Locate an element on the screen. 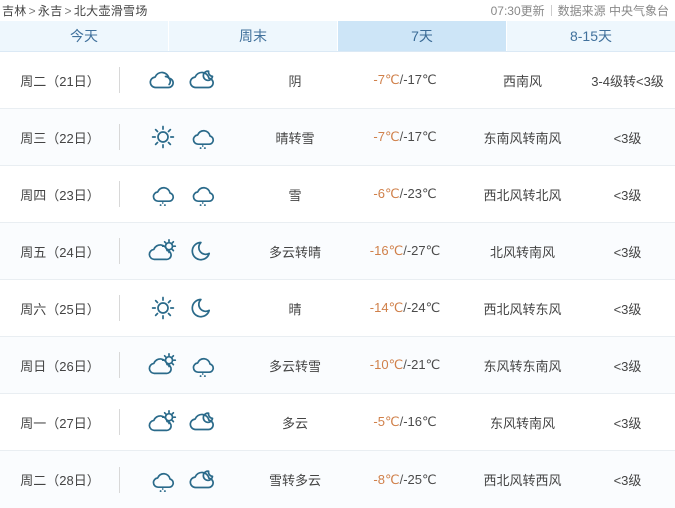 The image size is (675, 508). forecast-tabs: 今天 周末 7天 8-15天 is located at coordinates (337, 36).